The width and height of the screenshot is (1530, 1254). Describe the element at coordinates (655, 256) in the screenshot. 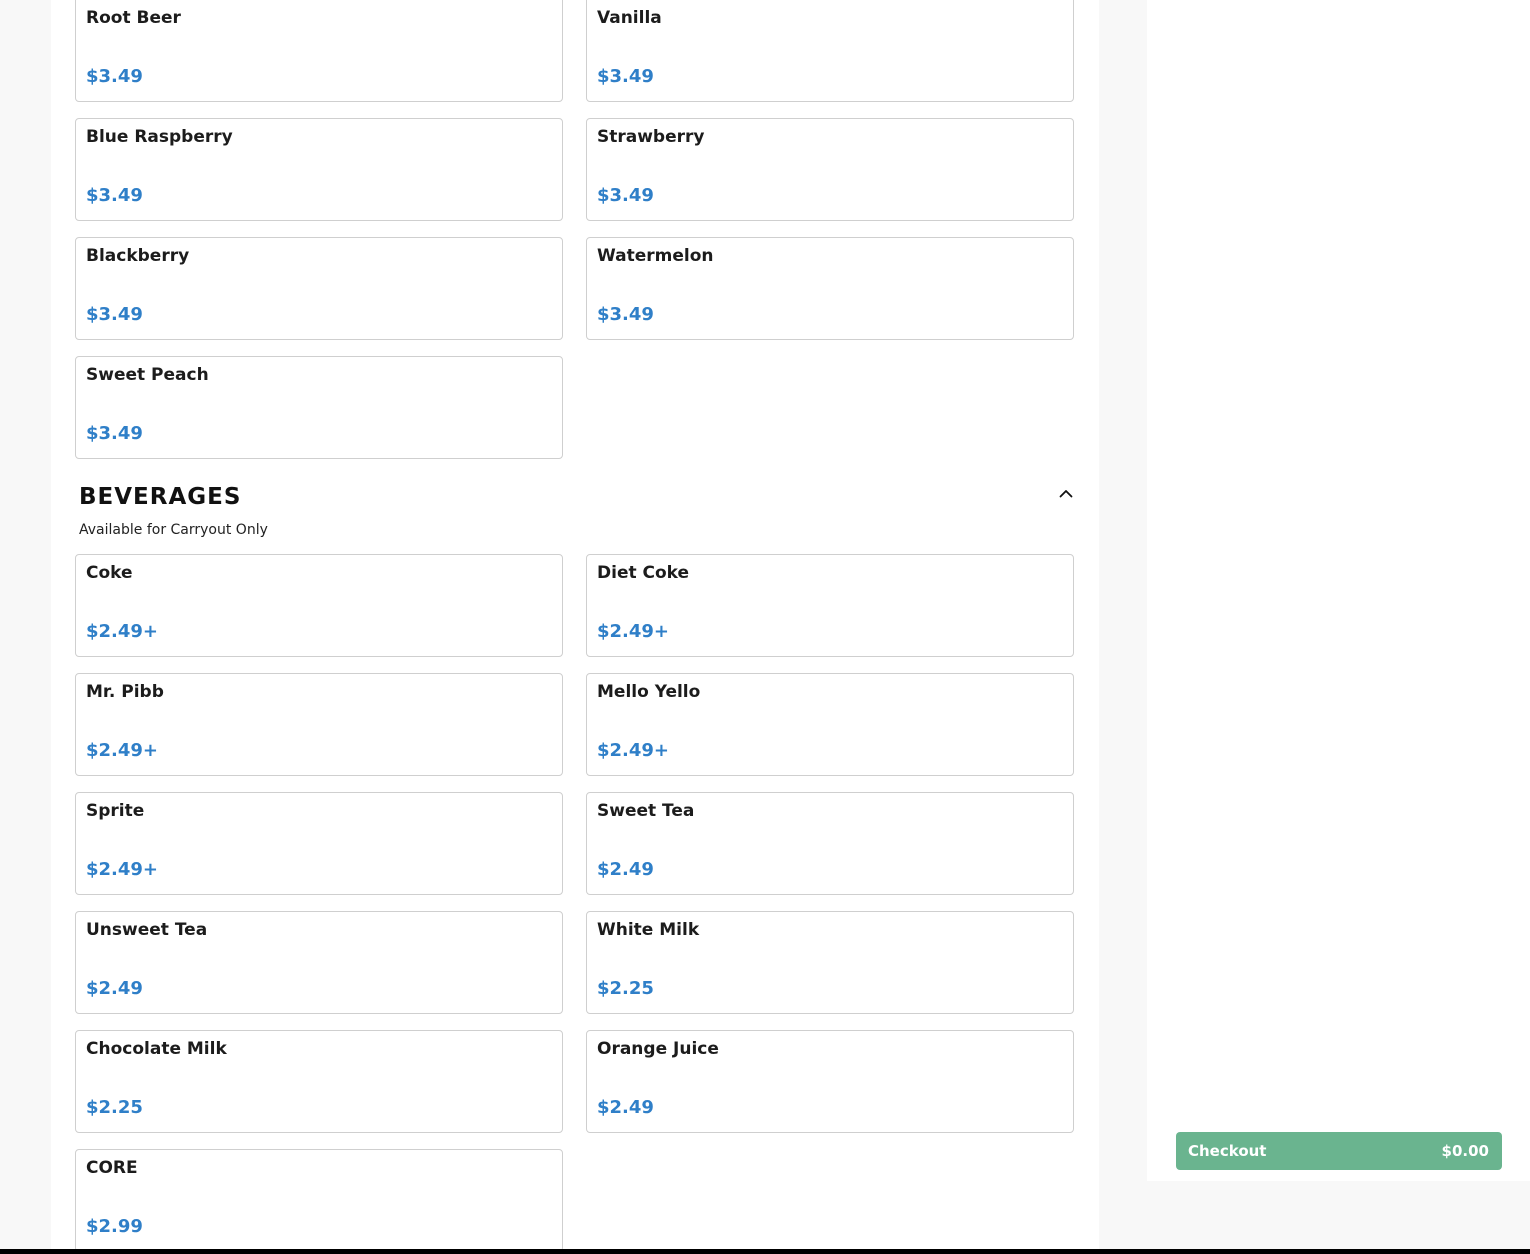

I see `menu-item-name: Watermelon` at that location.